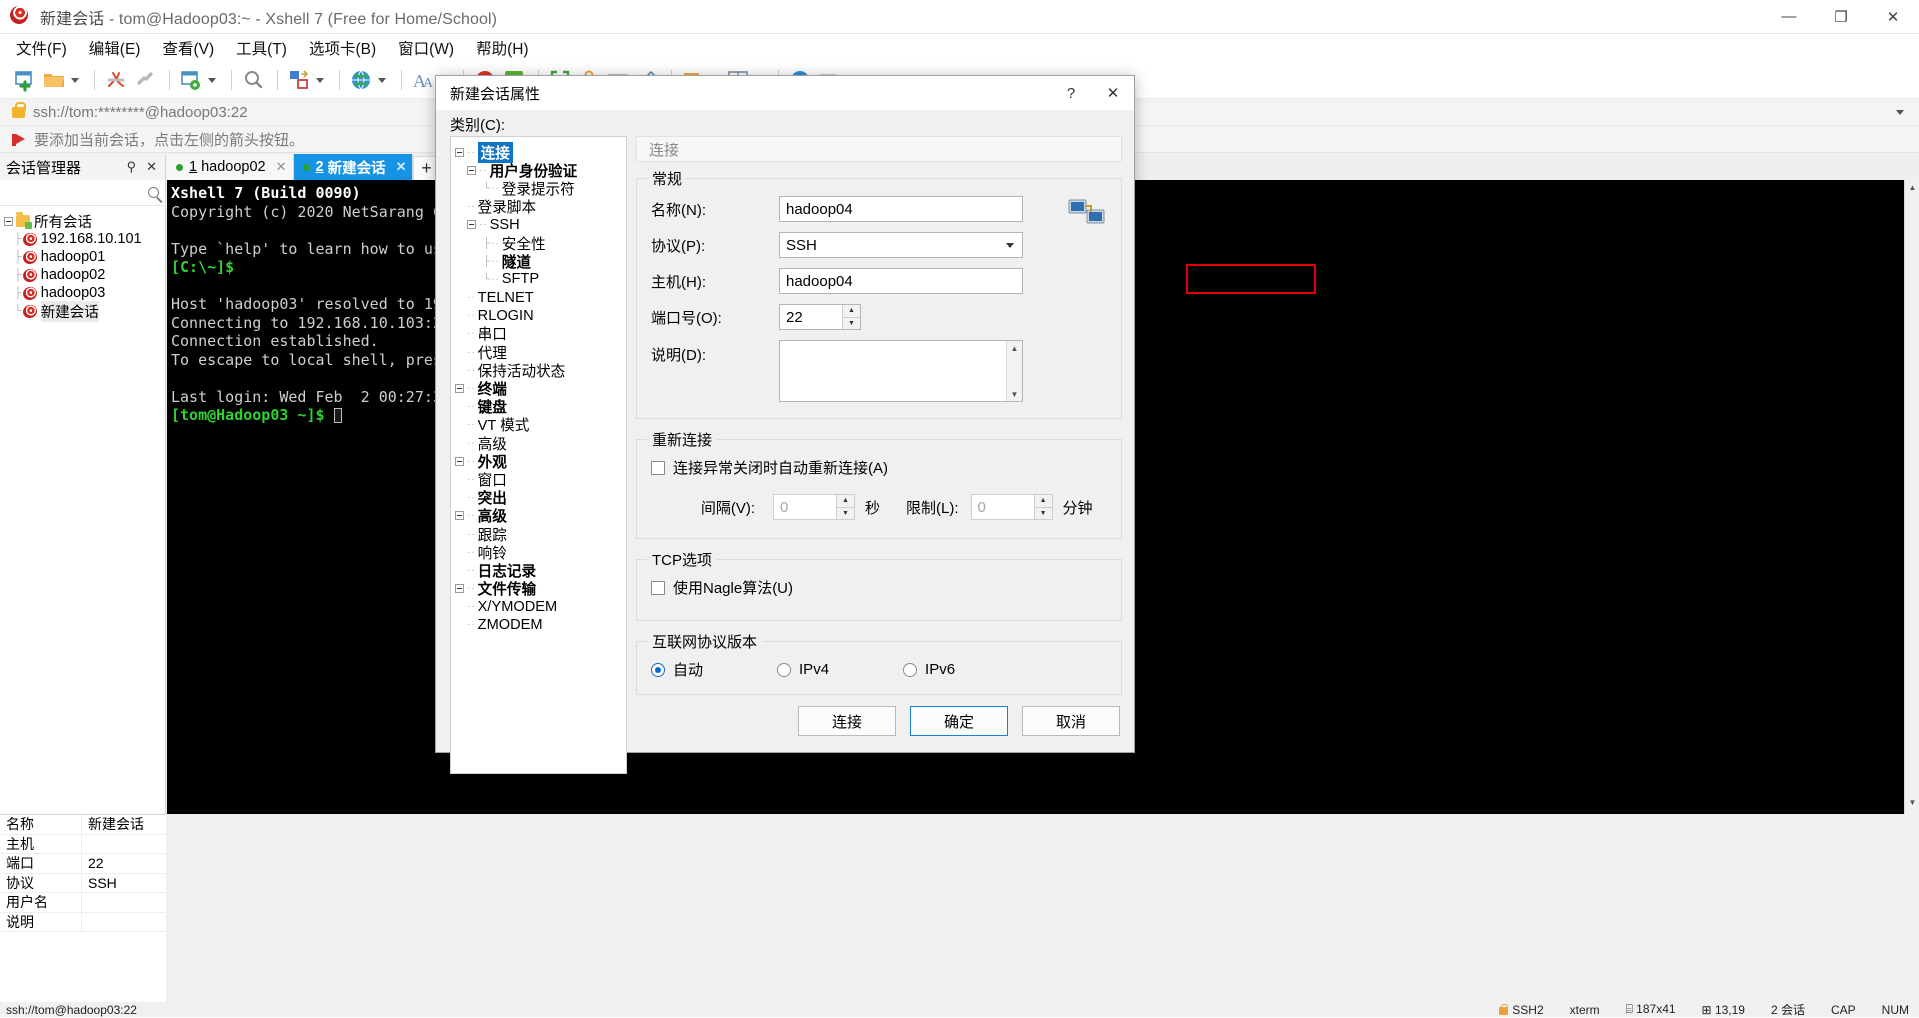  What do you see at coordinates (320, 80) in the screenshot?
I see `transfer-dropdown-icon` at bounding box center [320, 80].